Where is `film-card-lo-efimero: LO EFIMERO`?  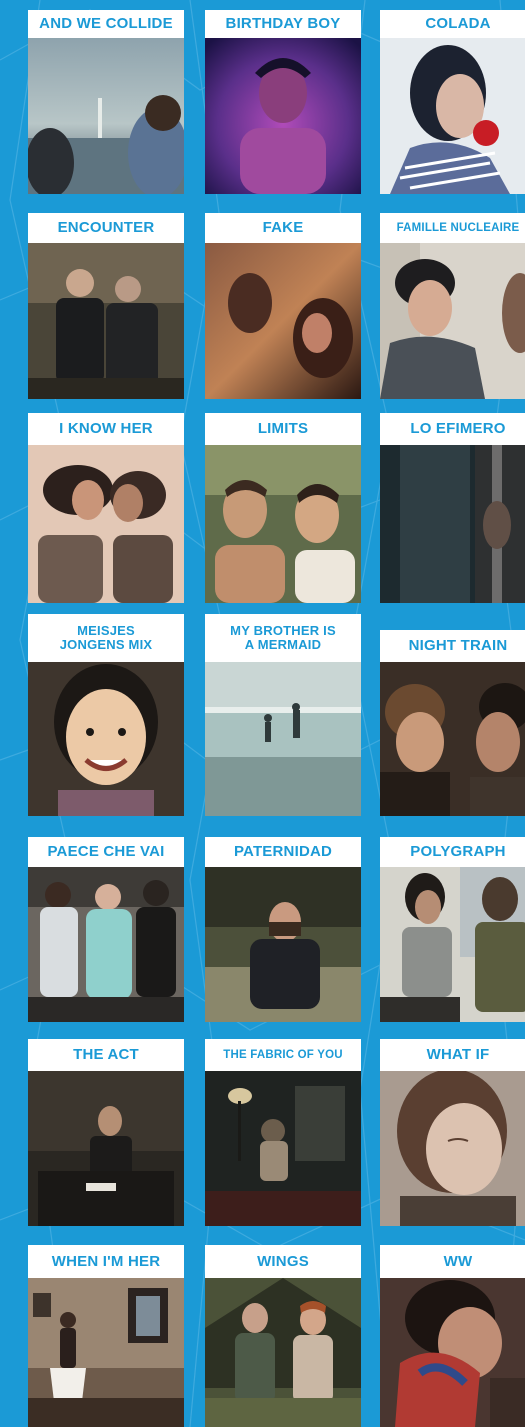
film-card-lo-efimero: LO EFIMERO is located at coordinates (452, 508).